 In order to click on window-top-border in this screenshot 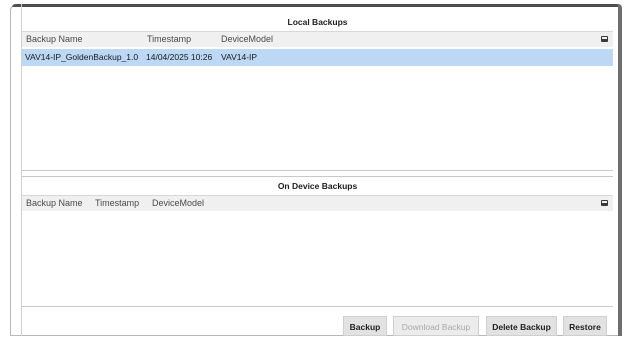, I will do `click(316, 5)`.